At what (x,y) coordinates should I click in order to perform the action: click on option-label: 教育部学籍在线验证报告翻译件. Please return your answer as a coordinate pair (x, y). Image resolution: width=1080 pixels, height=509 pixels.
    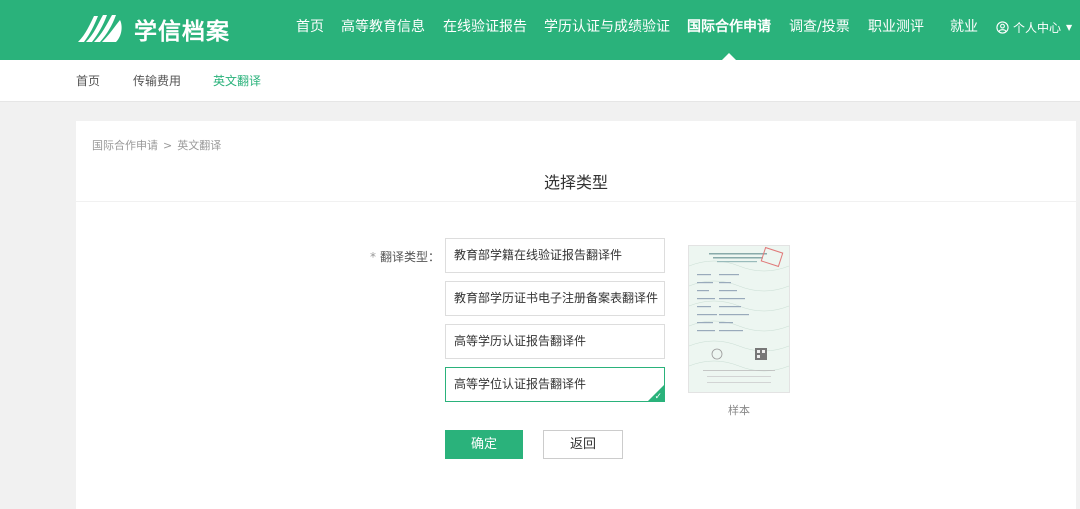
    Looking at the image, I should click on (538, 255).